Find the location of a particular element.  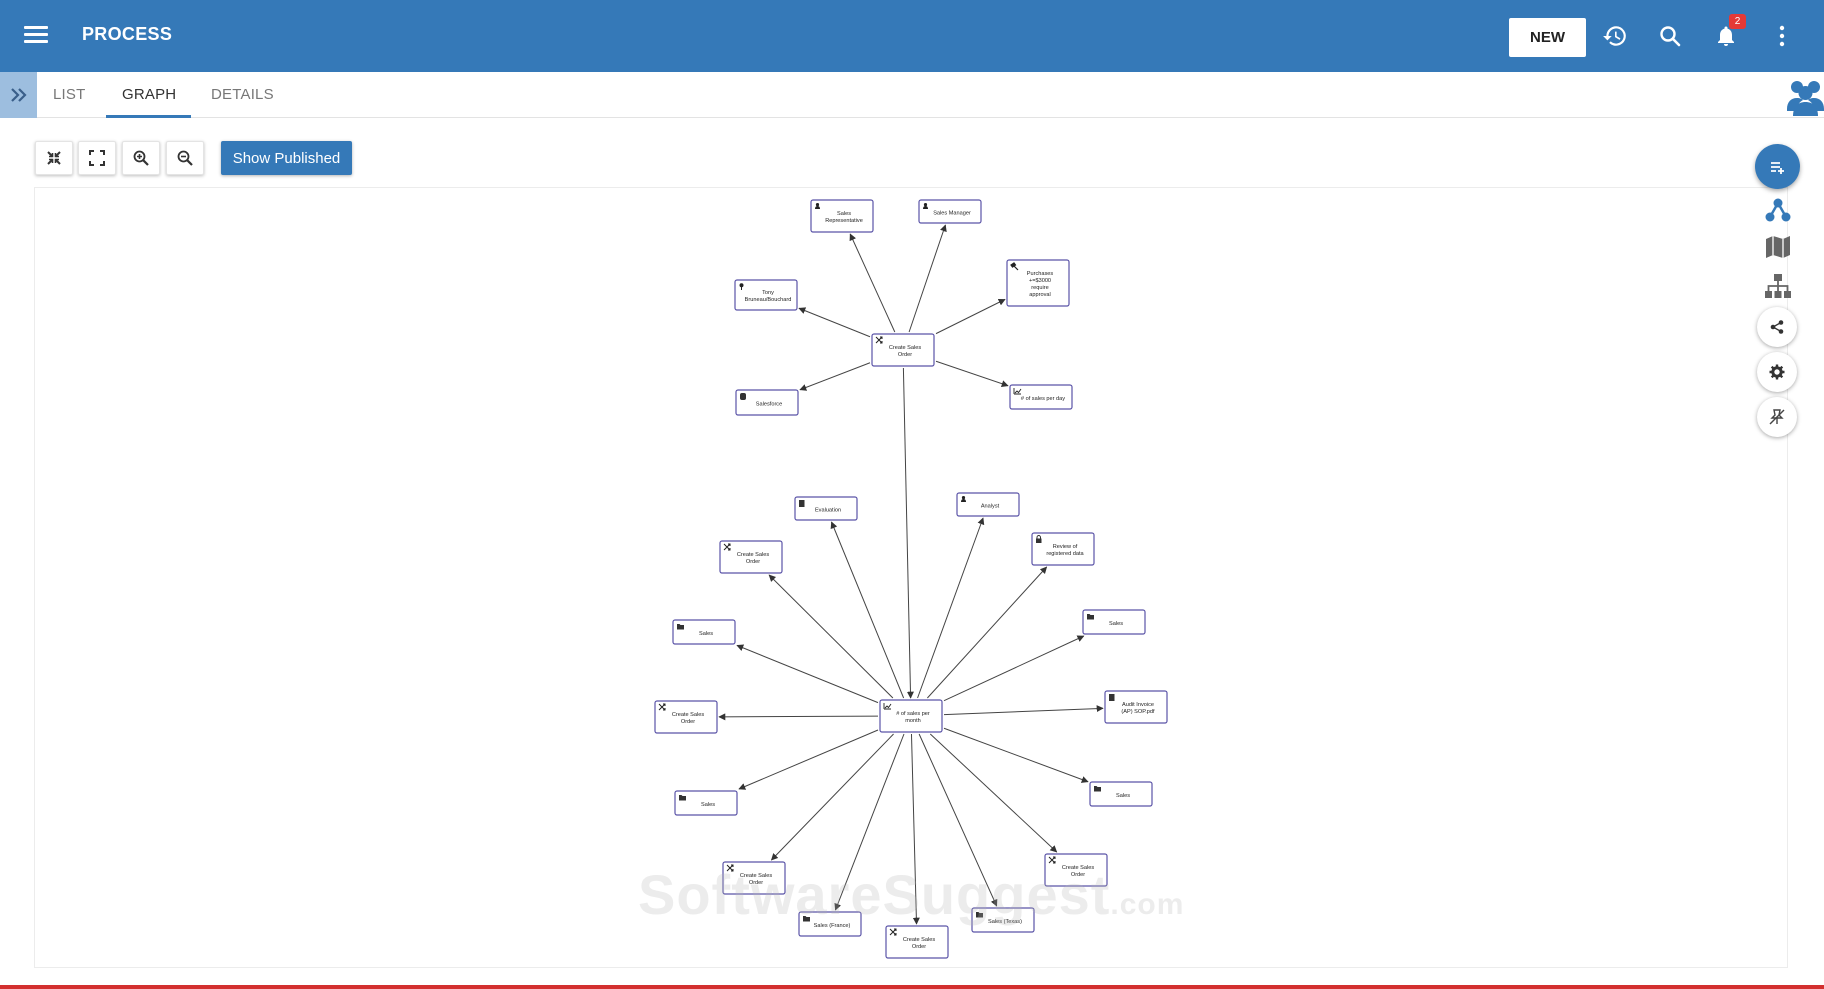

graph-node-sales-left-lower: Sales is located at coordinates (706, 803).